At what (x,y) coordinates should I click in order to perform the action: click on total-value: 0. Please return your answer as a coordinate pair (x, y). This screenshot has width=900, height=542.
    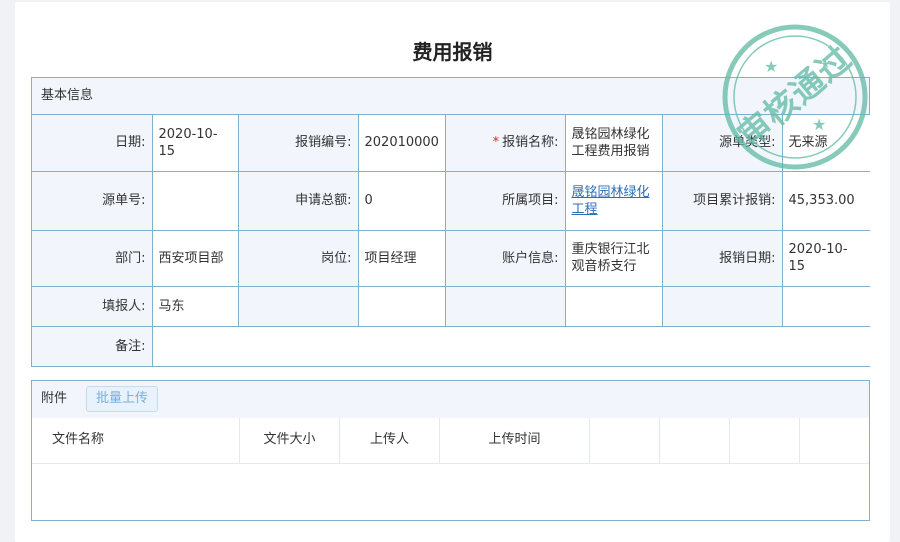
    Looking at the image, I should click on (402, 201).